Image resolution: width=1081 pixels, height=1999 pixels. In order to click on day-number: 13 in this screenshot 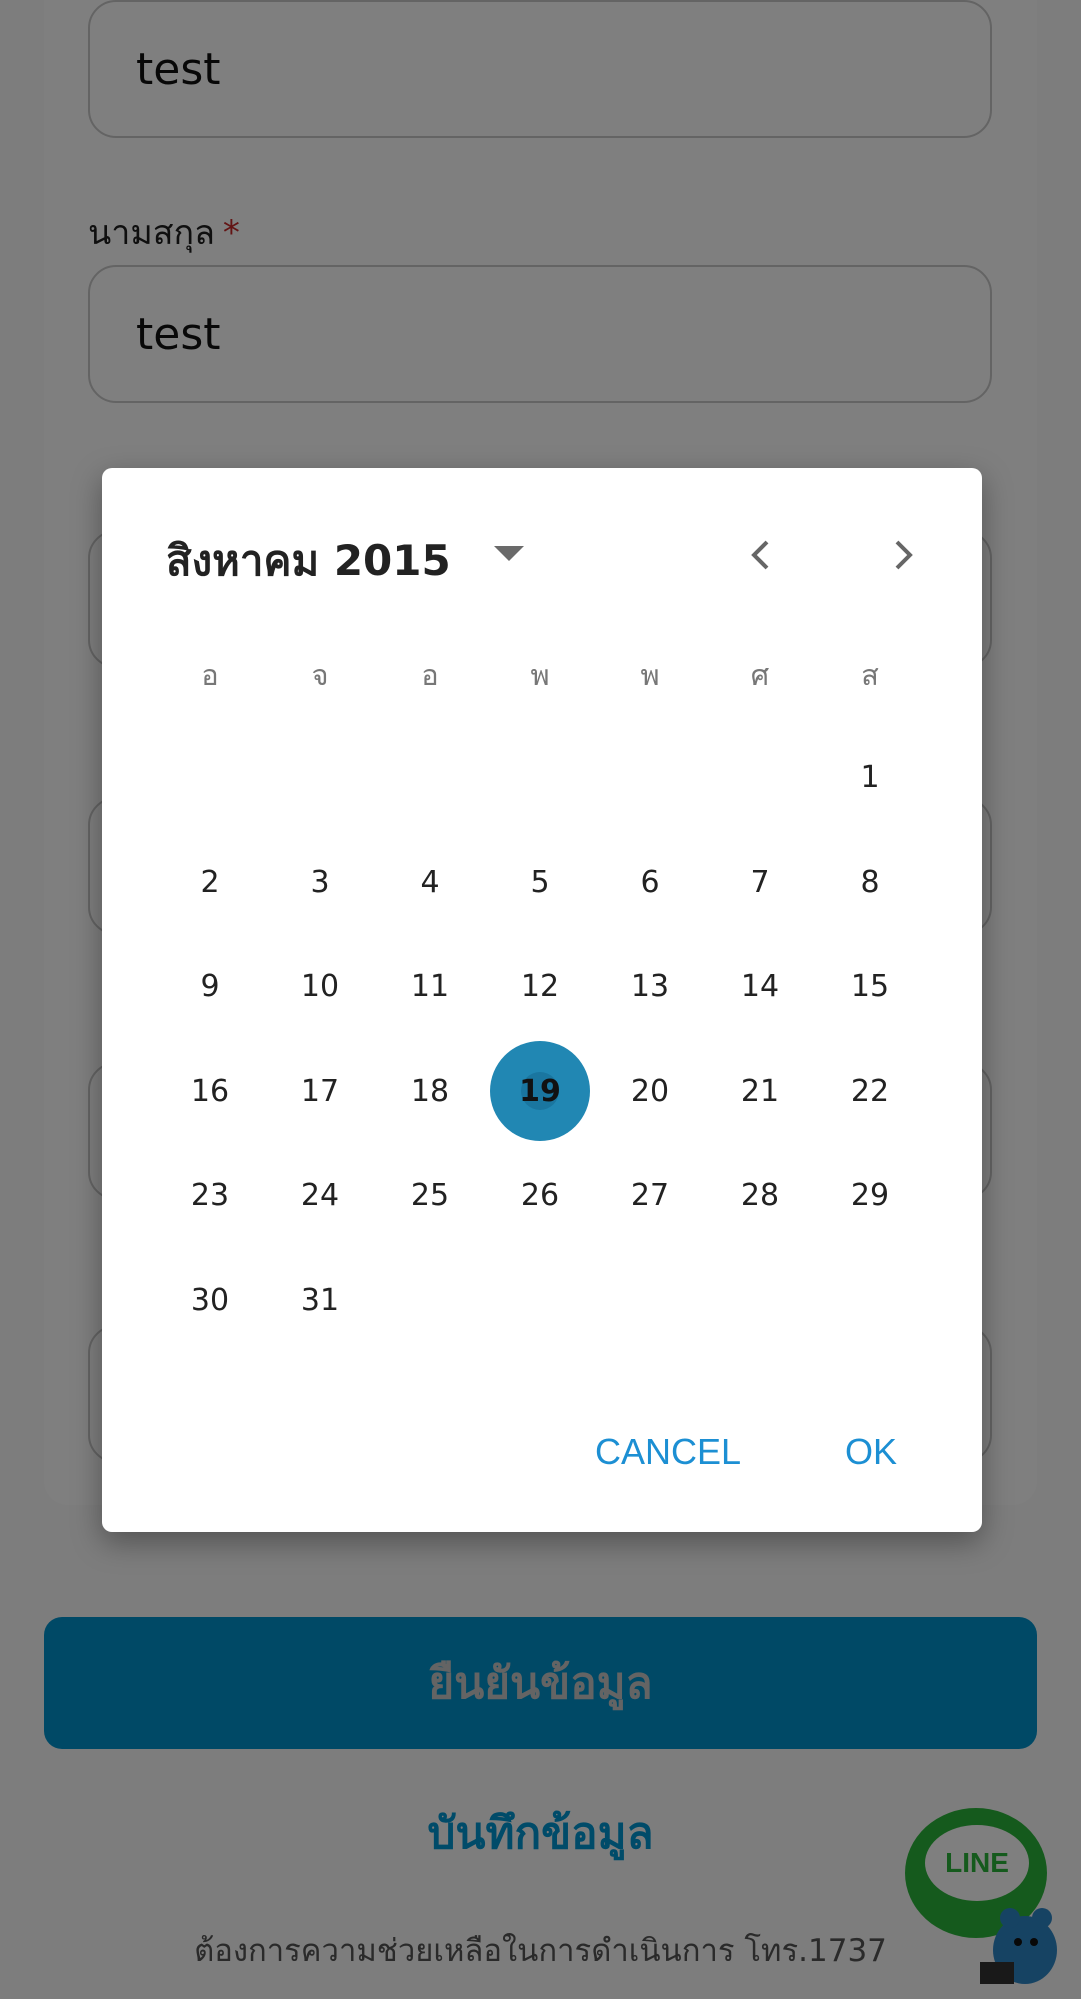, I will do `click(650, 986)`.